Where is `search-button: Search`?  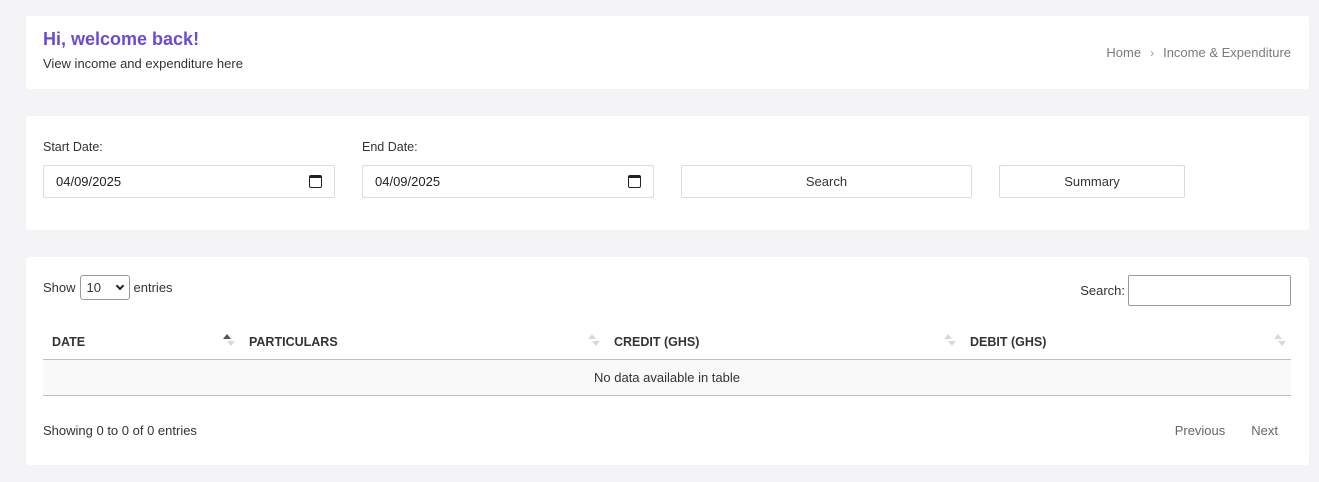
search-button: Search is located at coordinates (826, 181).